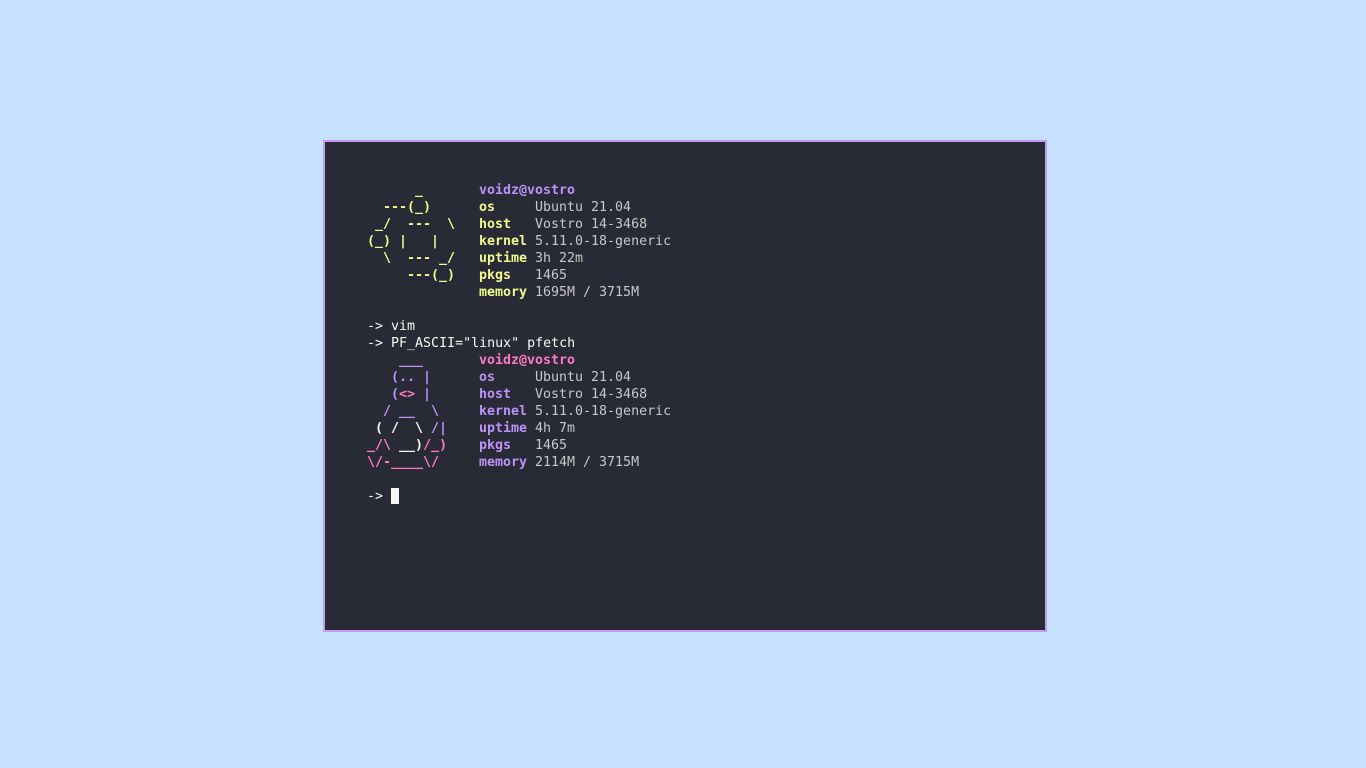 The width and height of the screenshot is (1366, 768). What do you see at coordinates (411, 275) in the screenshot?
I see `fetch1-ascii-5: ---(_)` at bounding box center [411, 275].